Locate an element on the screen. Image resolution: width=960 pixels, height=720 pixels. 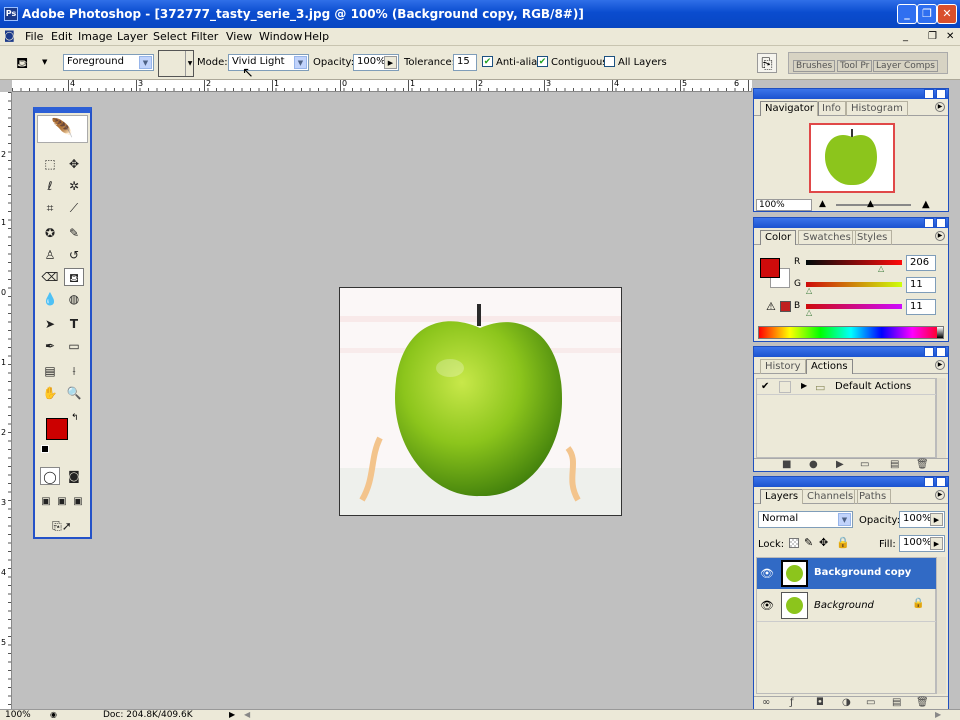
shape-tool-icon: ▭ is located at coordinates (74, 346).